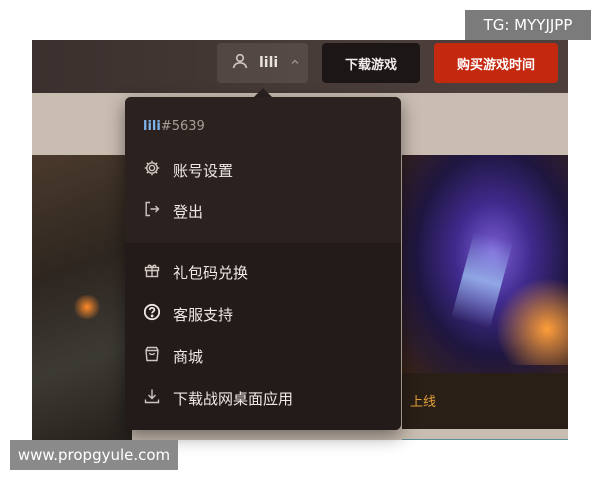  Describe the element at coordinates (152, 211) in the screenshot. I see `logout-icon` at that location.